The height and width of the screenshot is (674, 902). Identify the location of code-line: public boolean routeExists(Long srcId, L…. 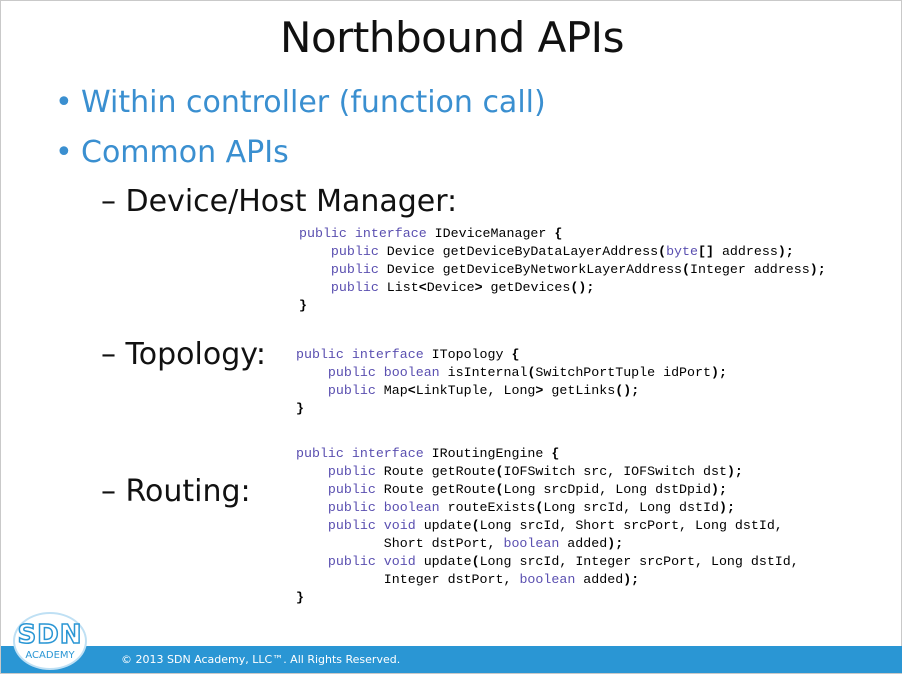
(531, 507).